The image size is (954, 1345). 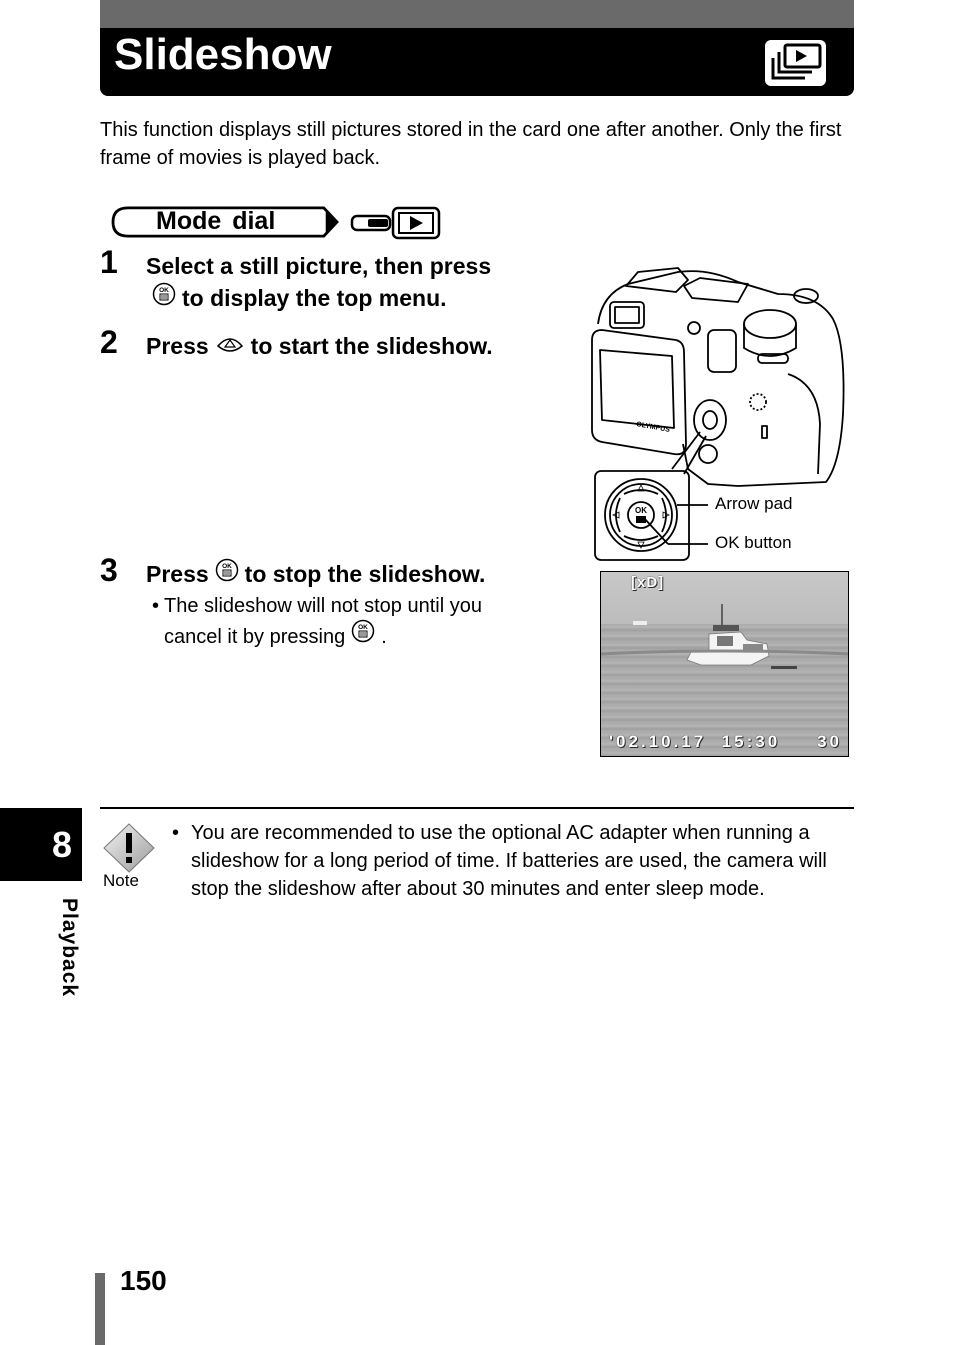 I want to click on step-3-note-line2: cancel it by pressing OK., so click(x=358, y=636).